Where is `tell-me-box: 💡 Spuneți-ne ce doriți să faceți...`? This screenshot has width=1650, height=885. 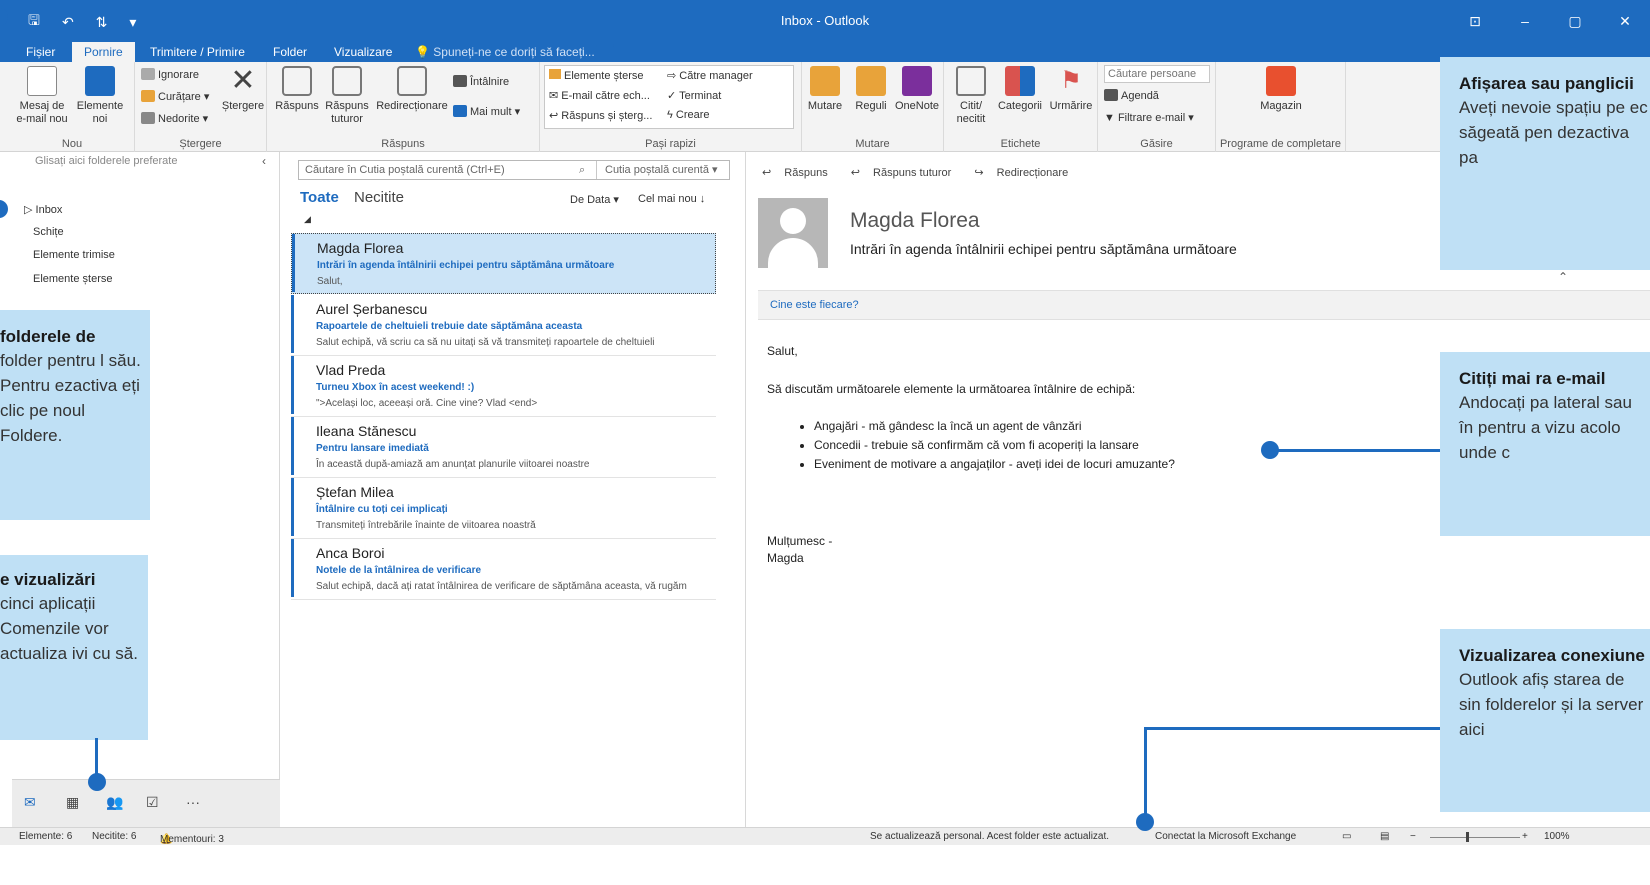
tell-me-box: 💡 Spuneți-ne ce doriți să faceți... is located at coordinates (505, 52).